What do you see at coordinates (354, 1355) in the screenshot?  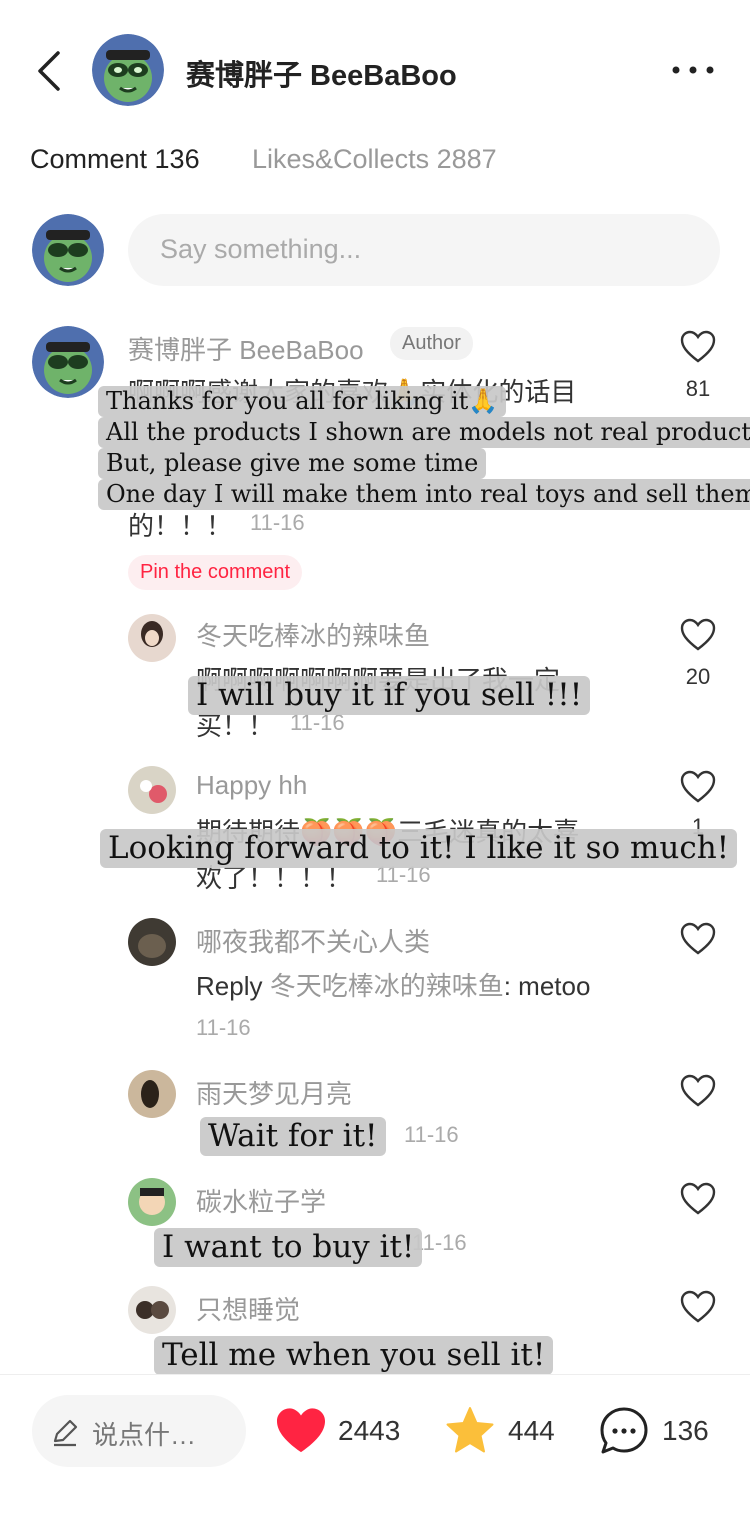 I see `reply-translation: Tell me when you sell it!` at bounding box center [354, 1355].